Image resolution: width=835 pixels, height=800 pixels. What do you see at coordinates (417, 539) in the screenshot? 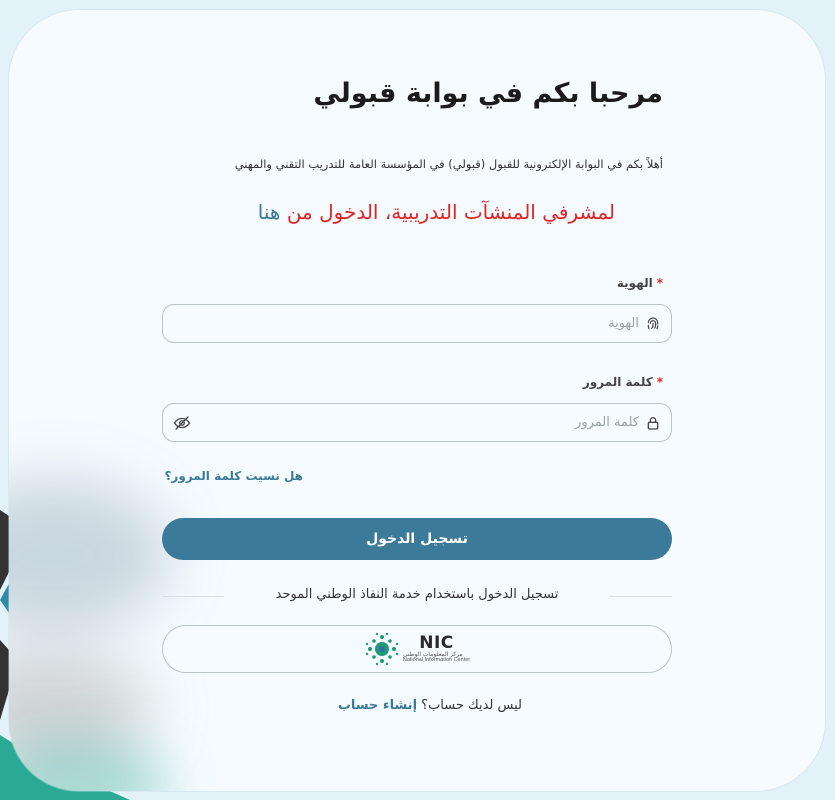
I see `login-button: تسجيل الدخول` at bounding box center [417, 539].